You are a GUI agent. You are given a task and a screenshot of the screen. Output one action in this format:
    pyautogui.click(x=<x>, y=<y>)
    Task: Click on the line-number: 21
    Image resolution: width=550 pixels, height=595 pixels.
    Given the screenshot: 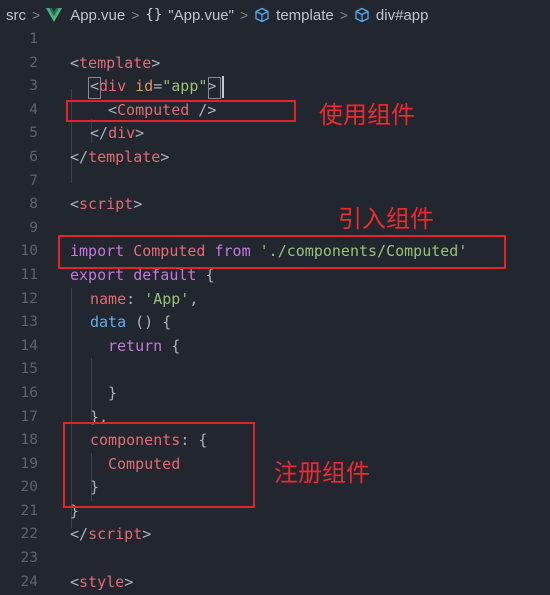 What is the action you would take?
    pyautogui.click(x=29, y=510)
    